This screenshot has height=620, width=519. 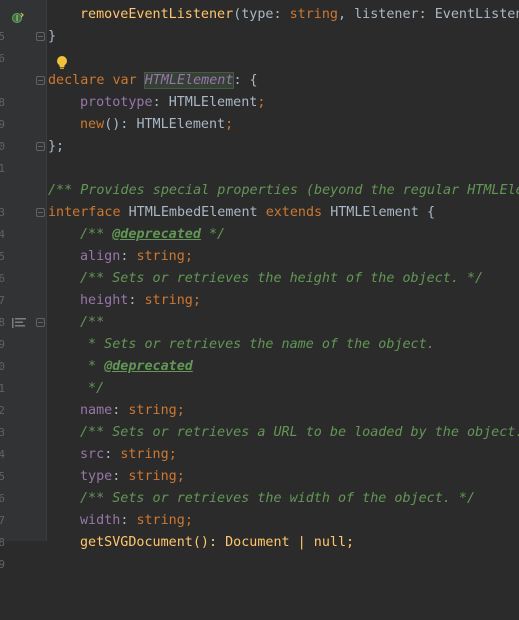 What do you see at coordinates (2, 564) in the screenshot?
I see `line-number: 9` at bounding box center [2, 564].